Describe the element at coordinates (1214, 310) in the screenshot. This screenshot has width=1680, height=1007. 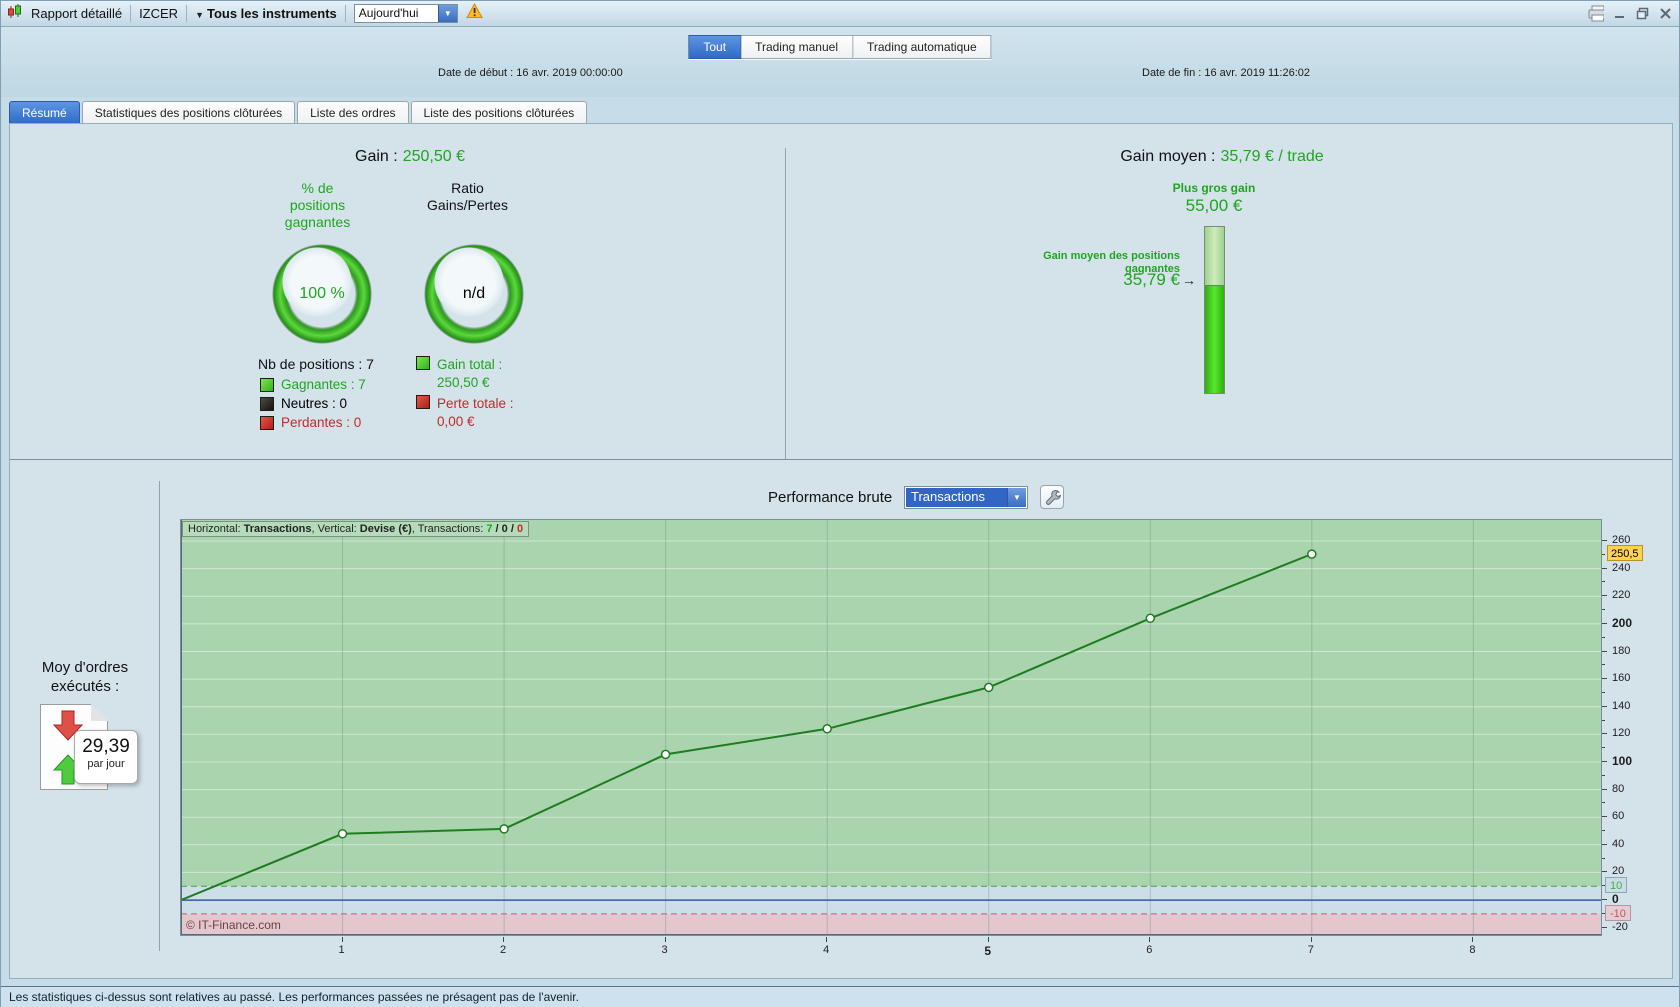
I see `gain-bar` at that location.